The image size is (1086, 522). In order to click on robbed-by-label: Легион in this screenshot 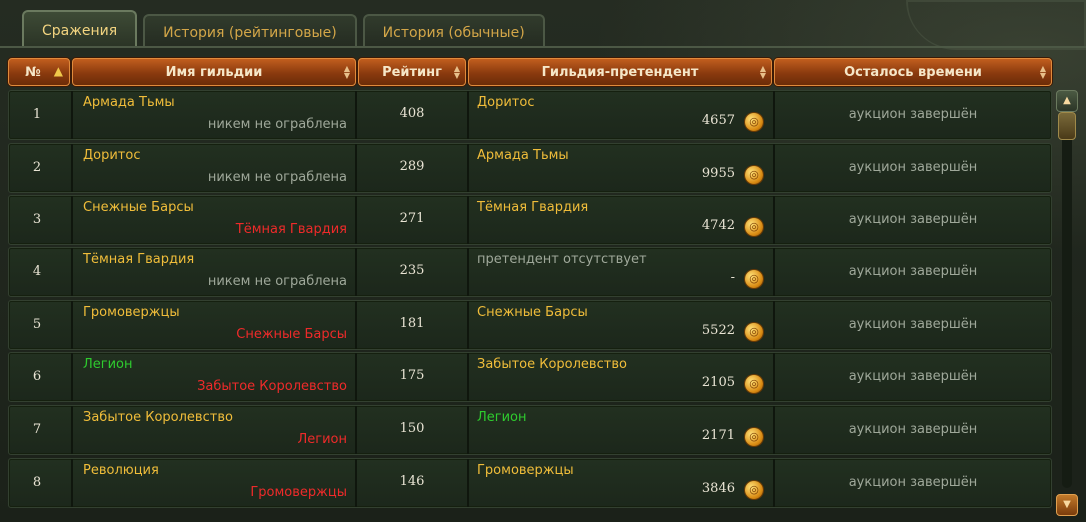, I will do `click(322, 439)`.